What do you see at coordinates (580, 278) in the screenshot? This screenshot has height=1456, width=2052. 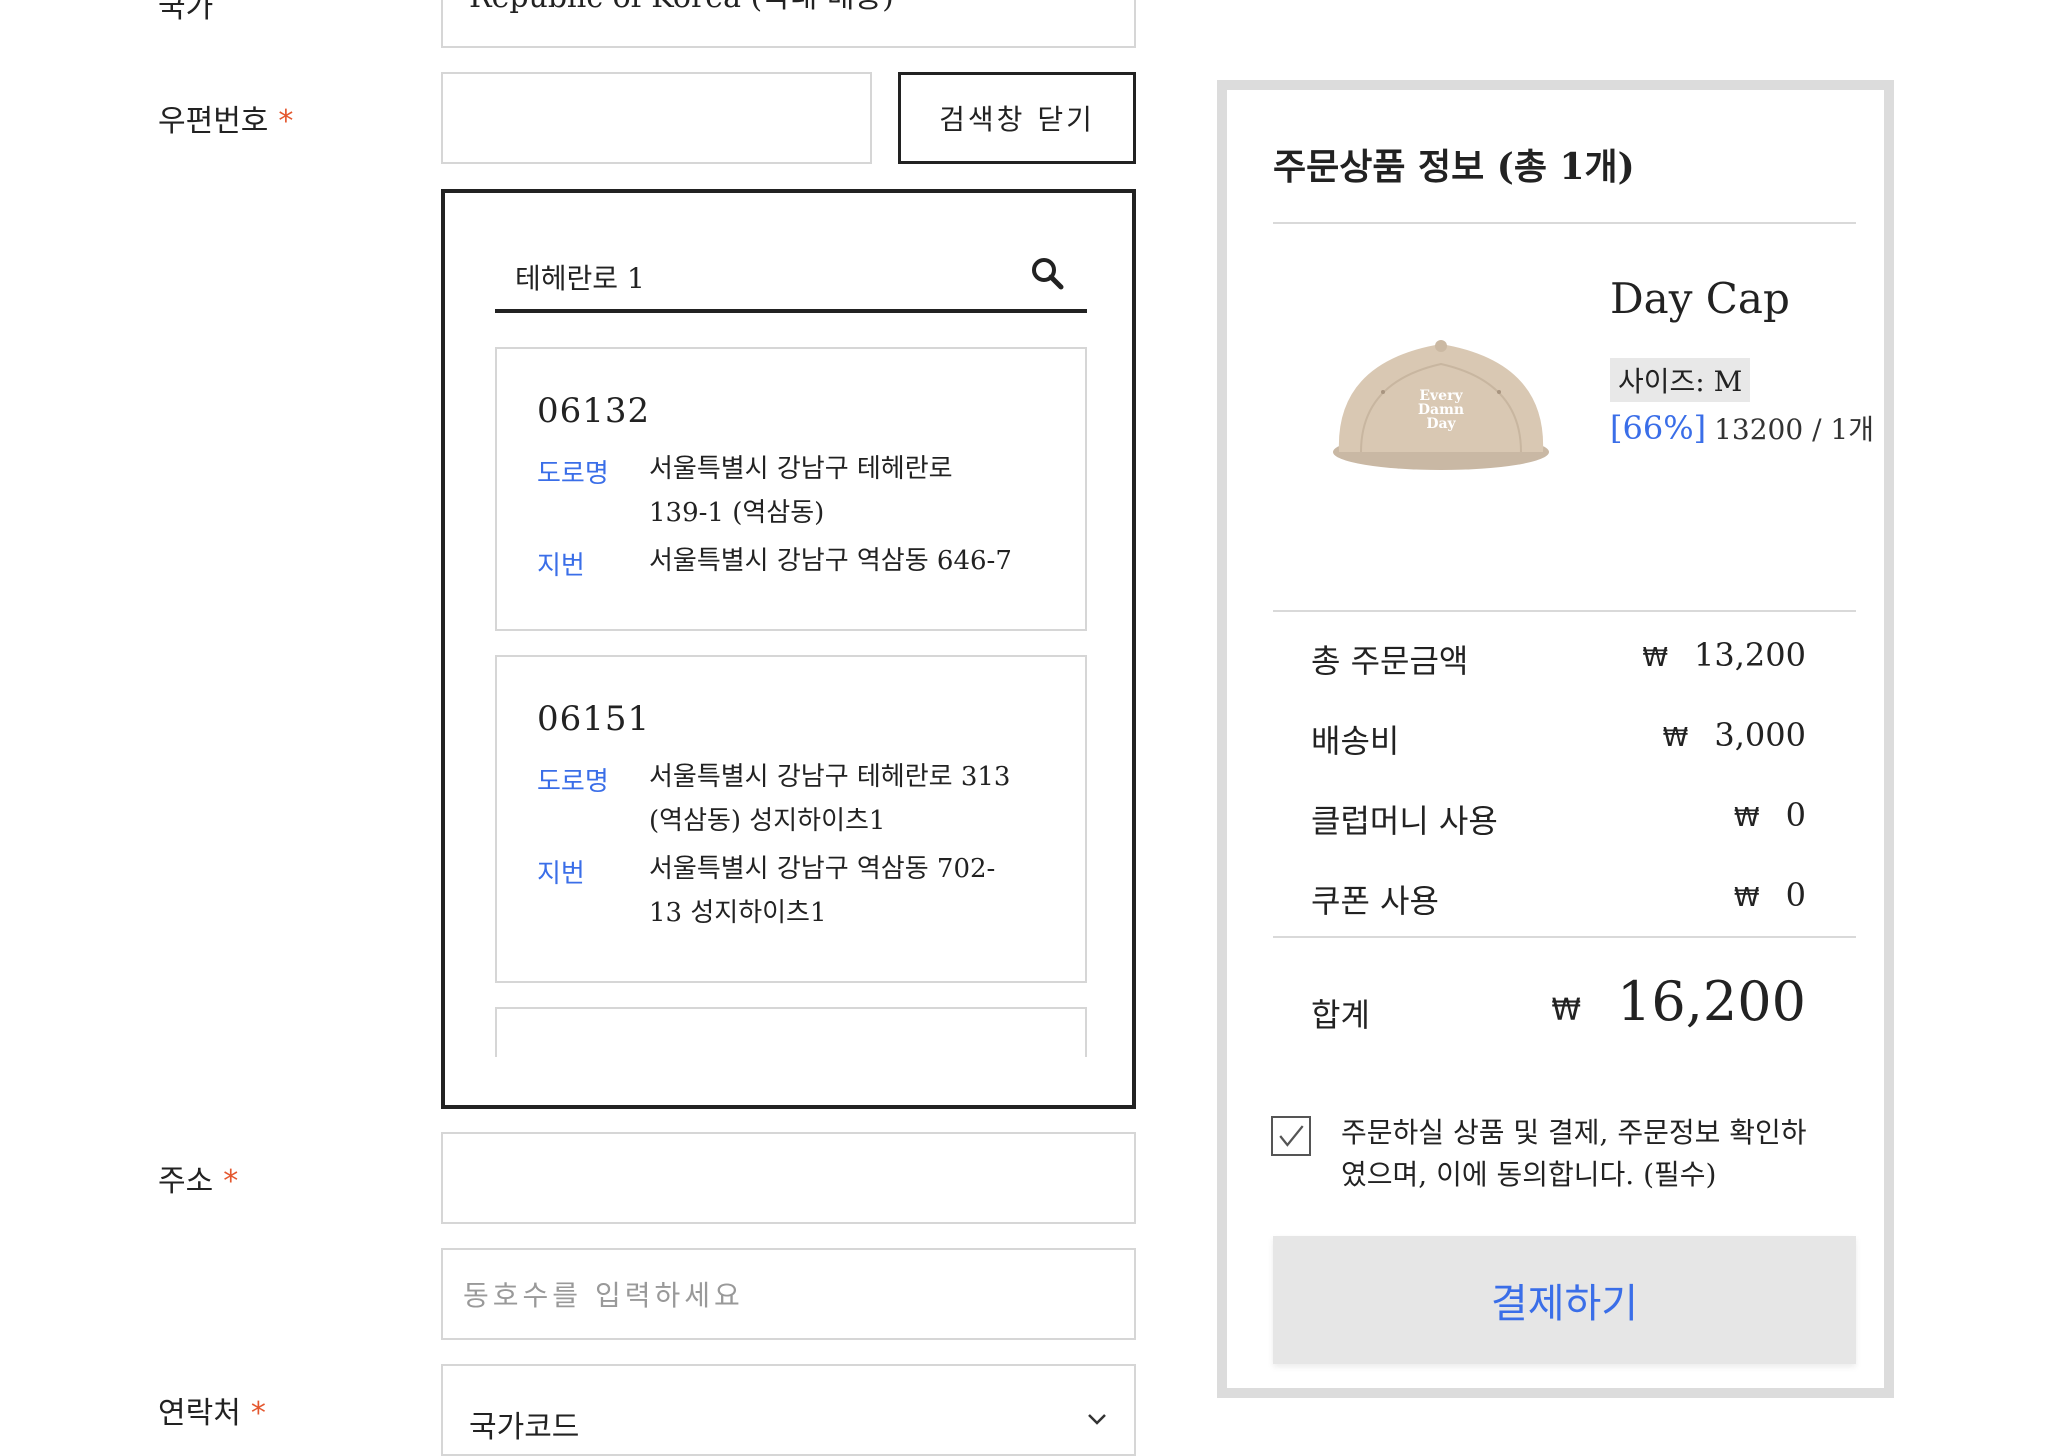 I see `address-search-query: 테헤란로 1` at bounding box center [580, 278].